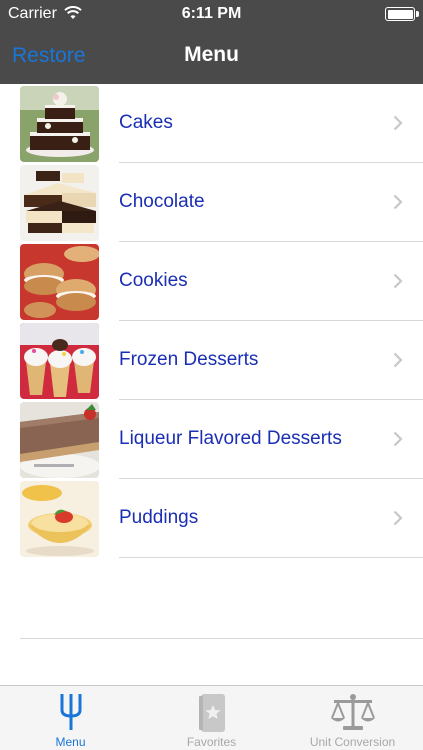  What do you see at coordinates (146, 122) in the screenshot?
I see `list-item-label: Cakes` at bounding box center [146, 122].